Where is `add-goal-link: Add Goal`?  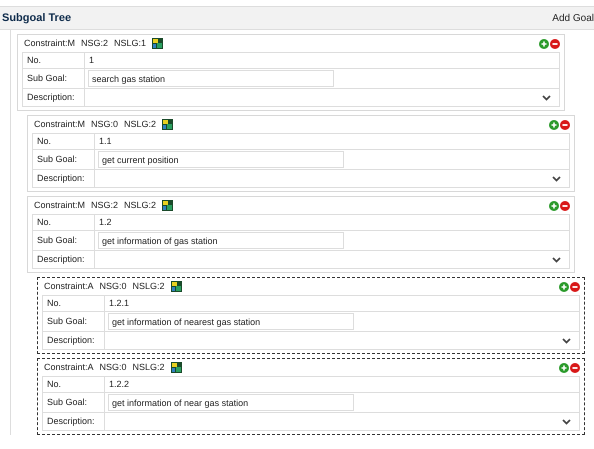
add-goal-link: Add Goal is located at coordinates (573, 18).